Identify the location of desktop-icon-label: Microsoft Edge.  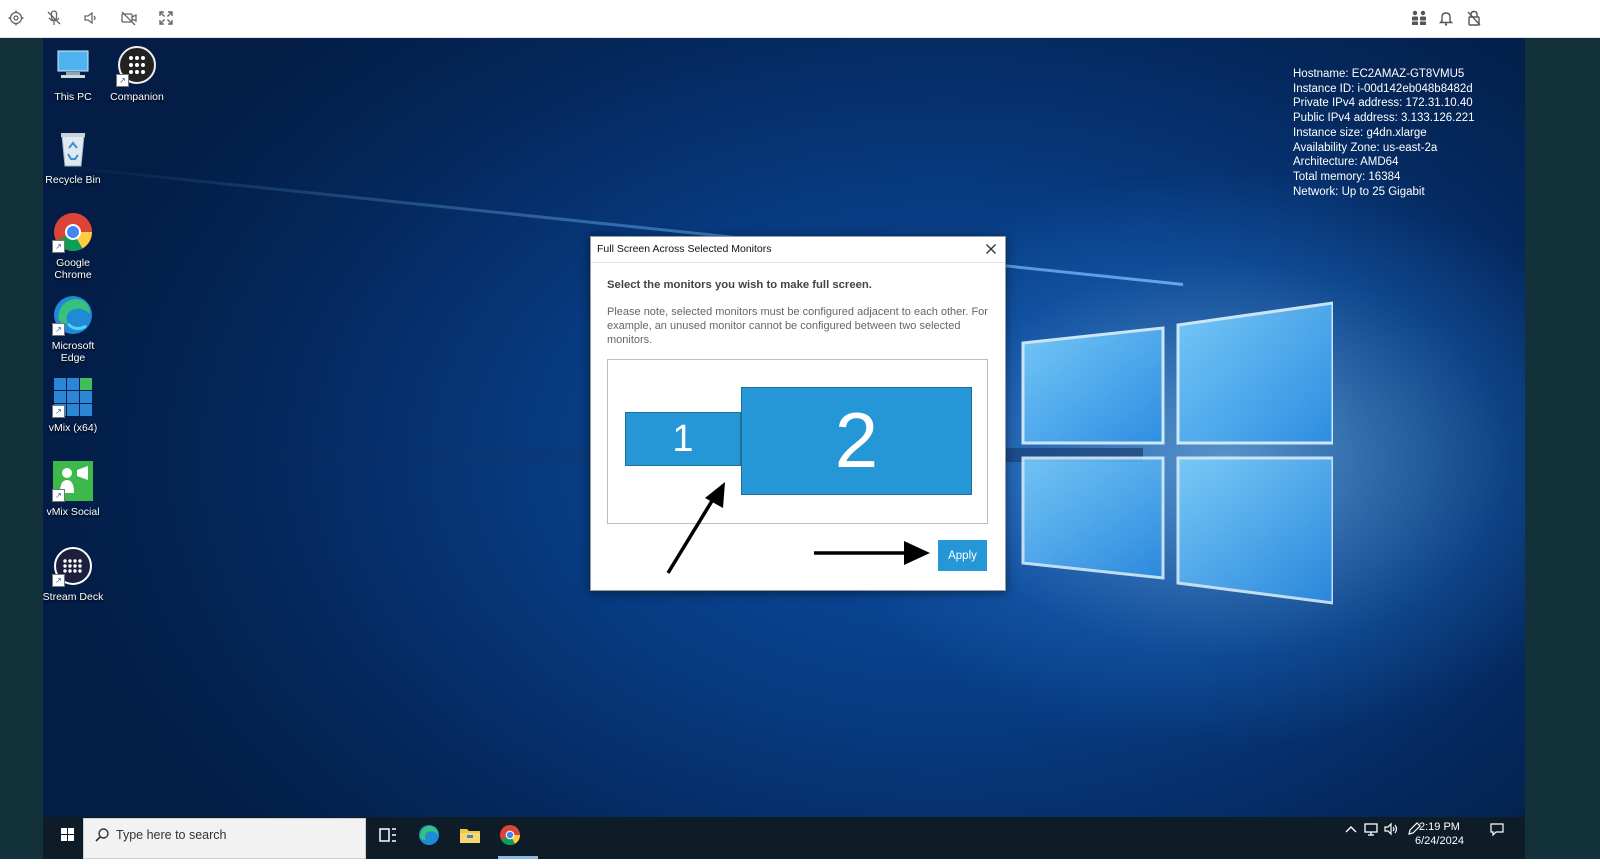
(73, 352).